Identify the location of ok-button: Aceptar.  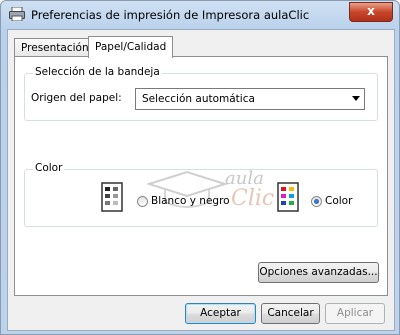
(220, 313).